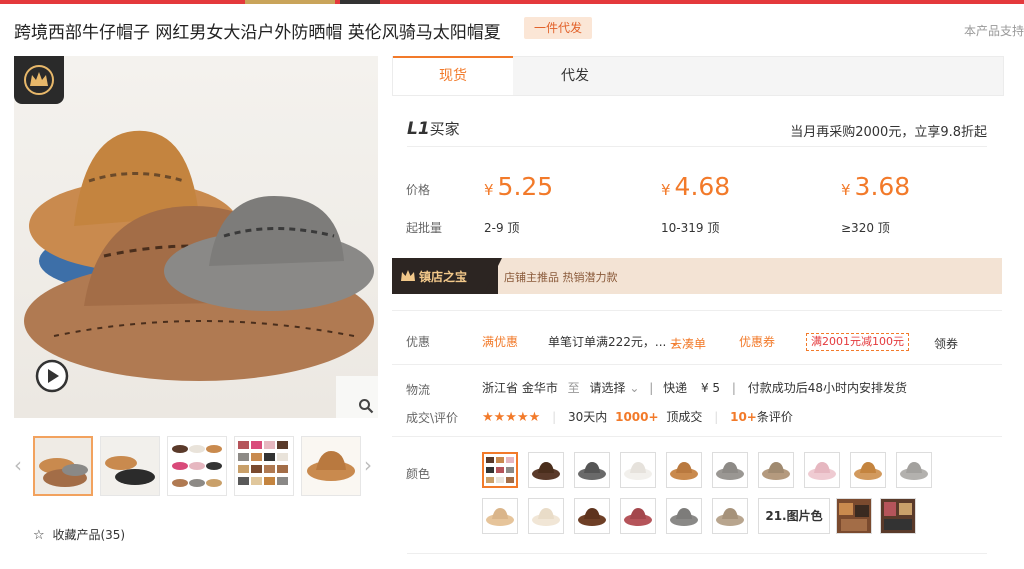 The image size is (1024, 569). I want to click on ship-fee: ¥ 5, so click(710, 388).